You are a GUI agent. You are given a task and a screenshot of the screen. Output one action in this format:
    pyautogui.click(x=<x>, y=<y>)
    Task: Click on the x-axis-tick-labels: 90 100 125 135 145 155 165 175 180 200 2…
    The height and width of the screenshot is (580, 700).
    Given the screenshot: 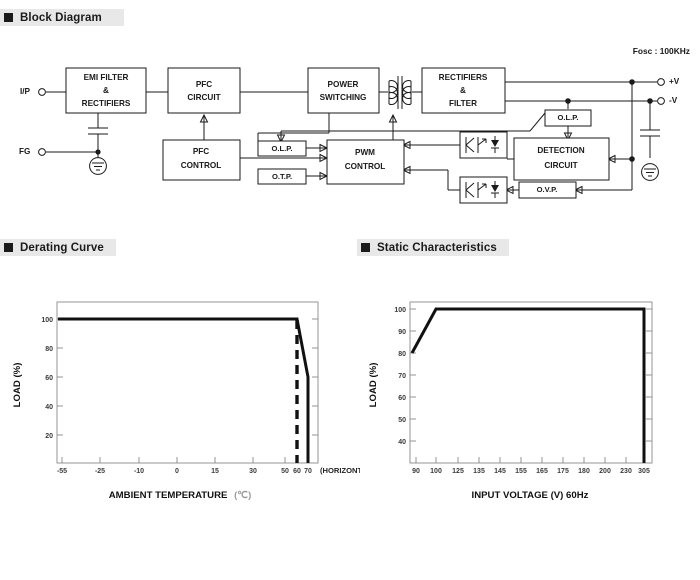 What is the action you would take?
    pyautogui.click(x=531, y=471)
    